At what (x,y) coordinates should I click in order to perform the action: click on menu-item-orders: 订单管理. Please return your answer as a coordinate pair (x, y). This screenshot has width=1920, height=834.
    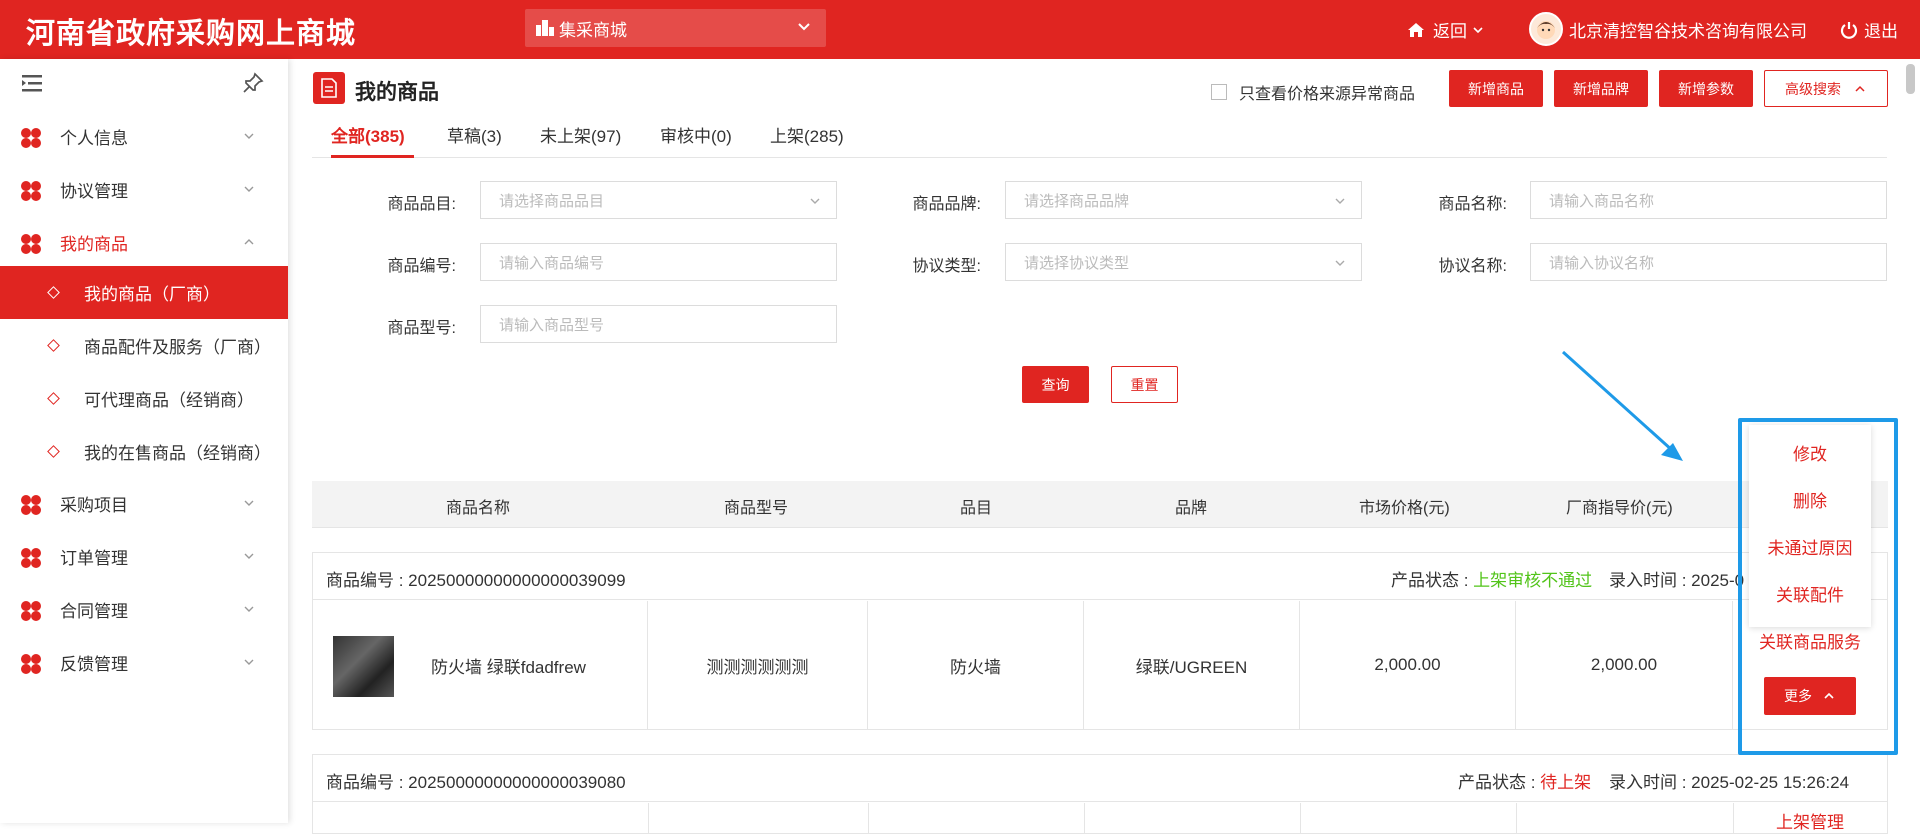
    Looking at the image, I should click on (144, 556).